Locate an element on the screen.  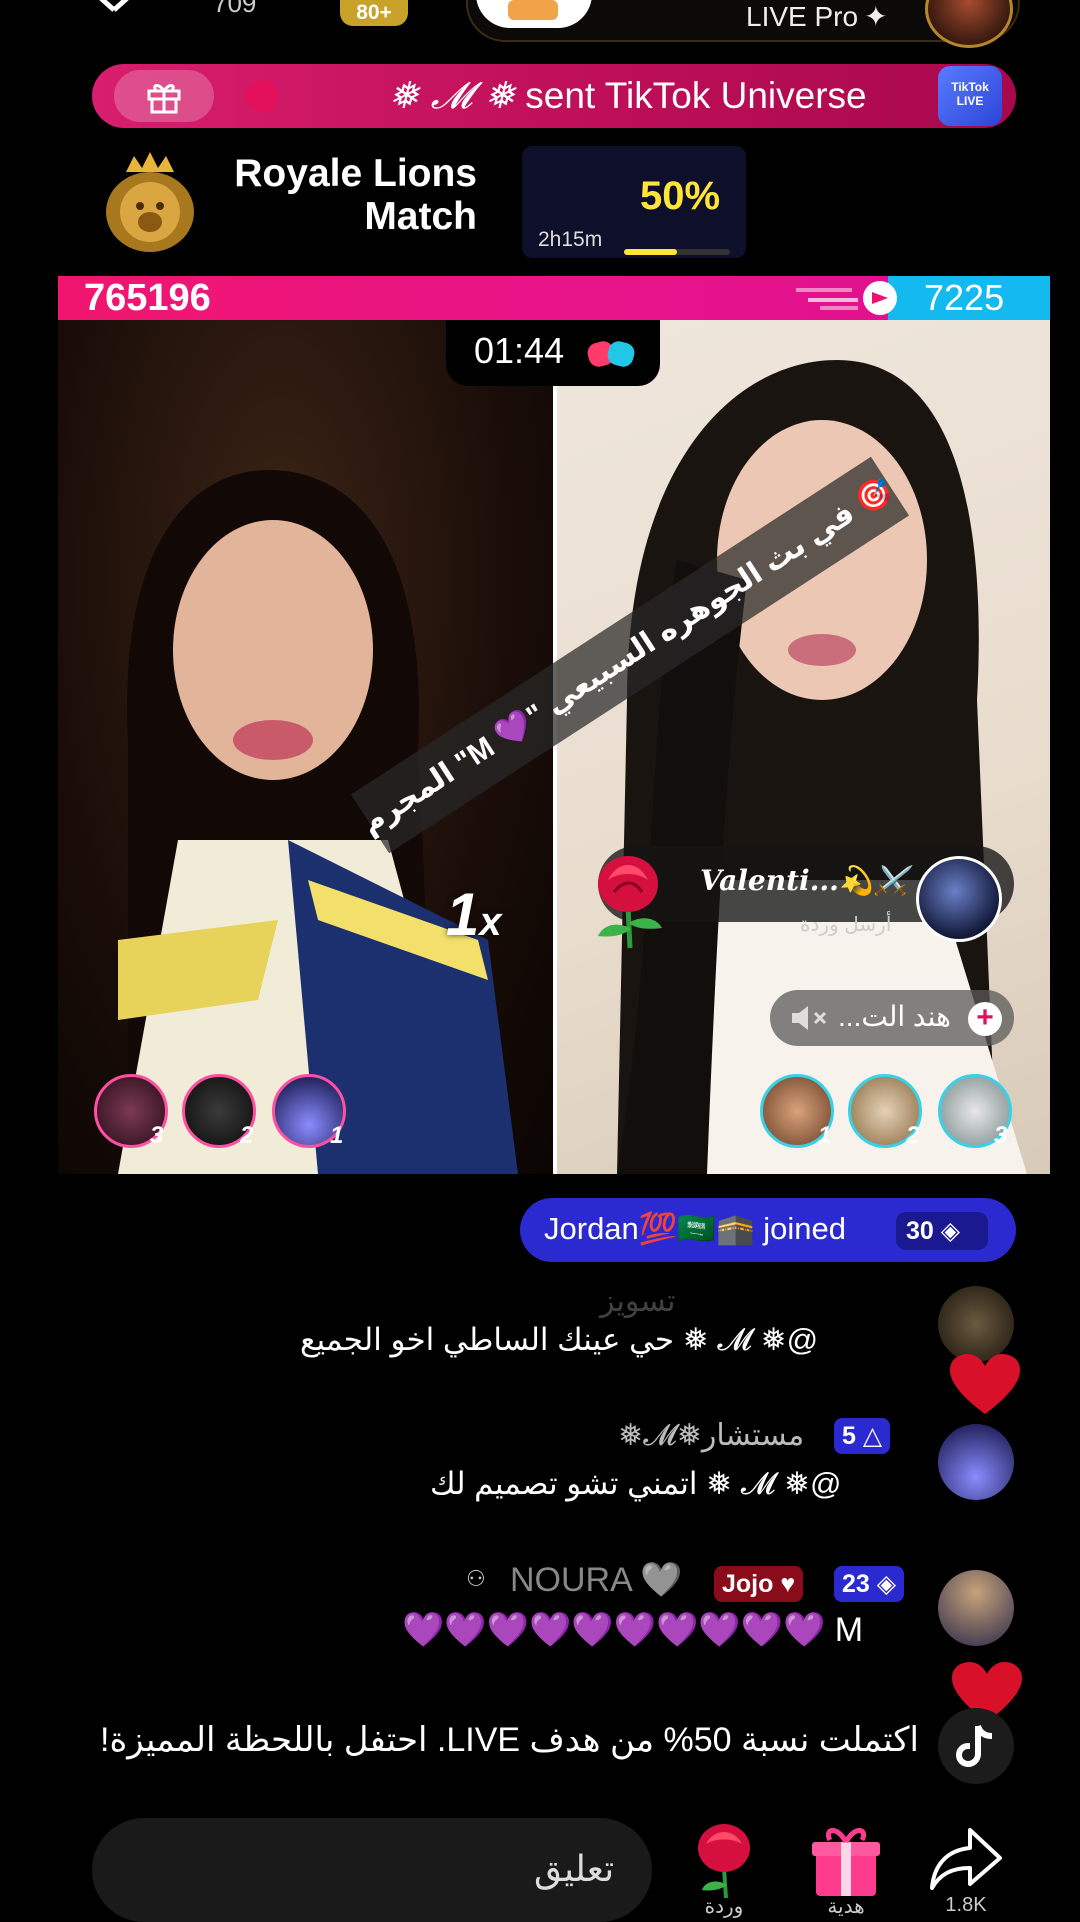
gift-icon is located at coordinates (164, 99).